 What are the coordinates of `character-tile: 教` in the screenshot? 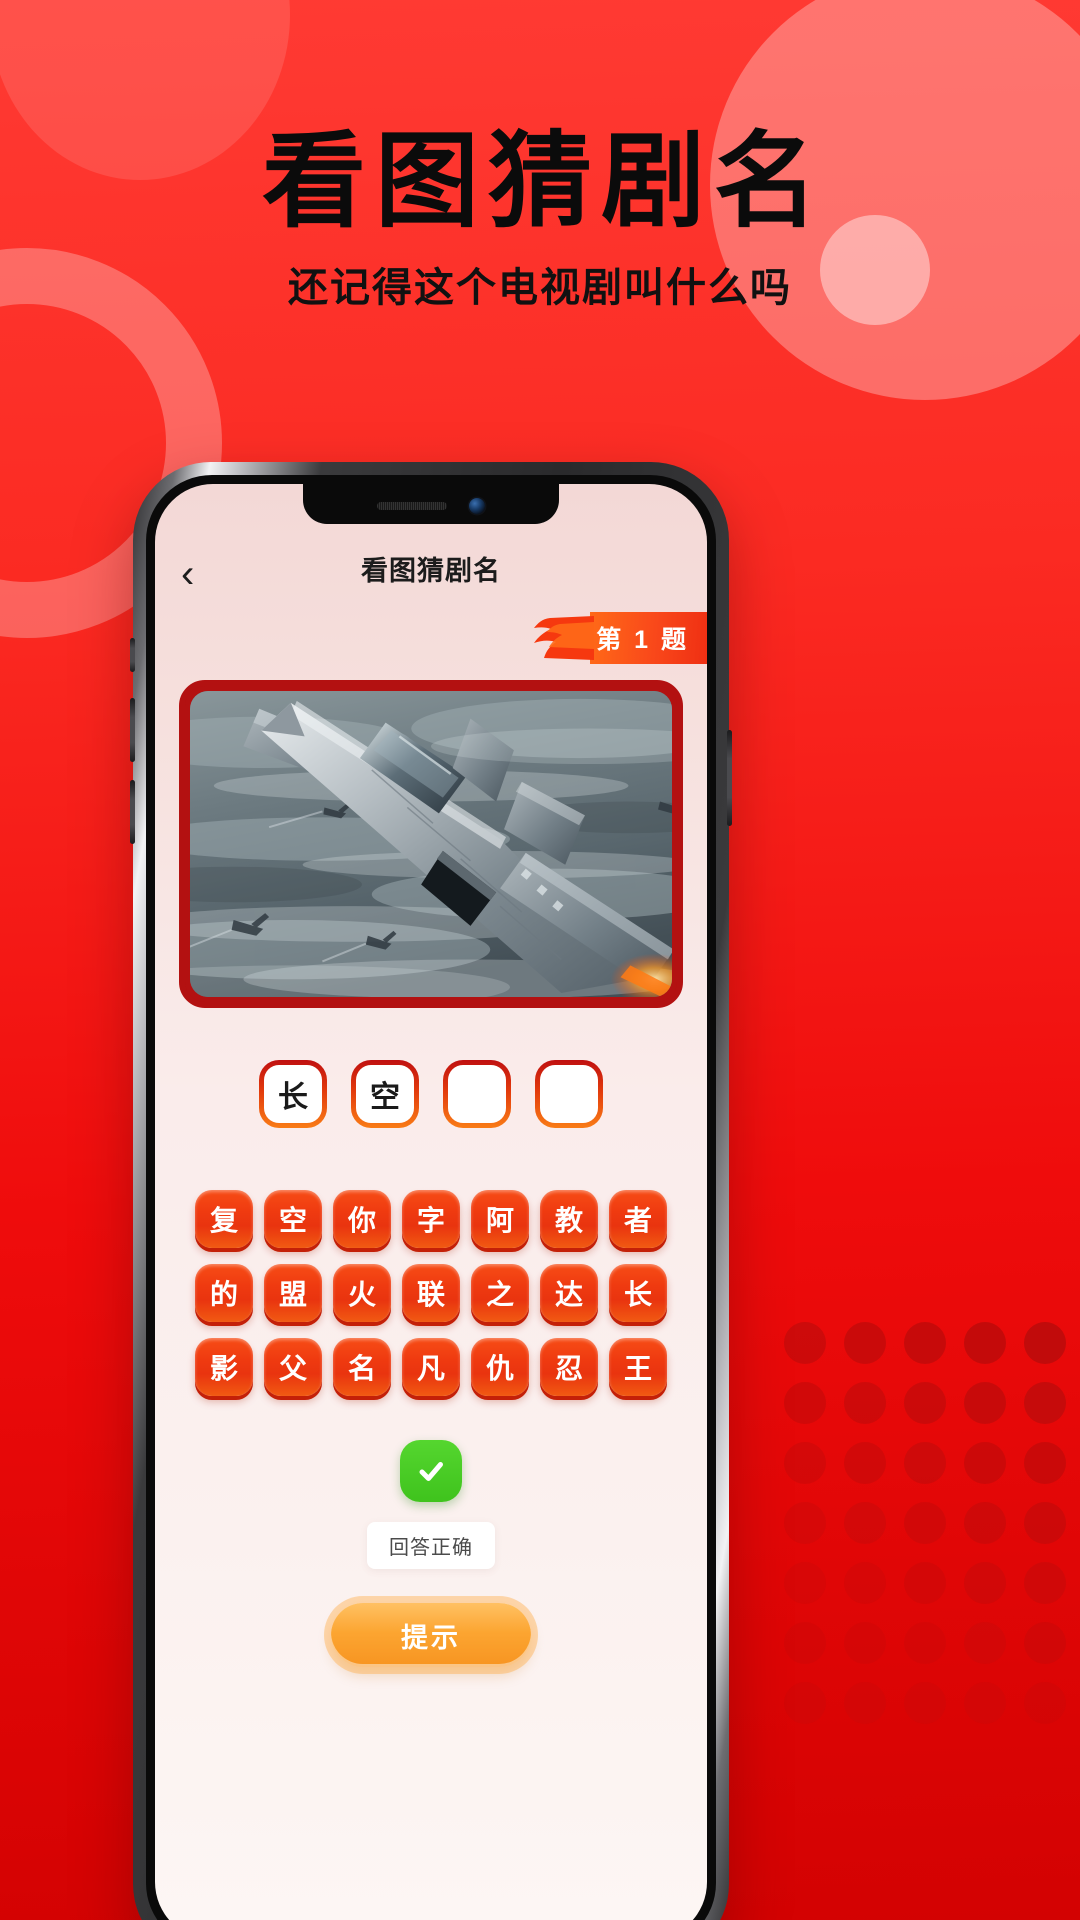 It's located at (569, 1219).